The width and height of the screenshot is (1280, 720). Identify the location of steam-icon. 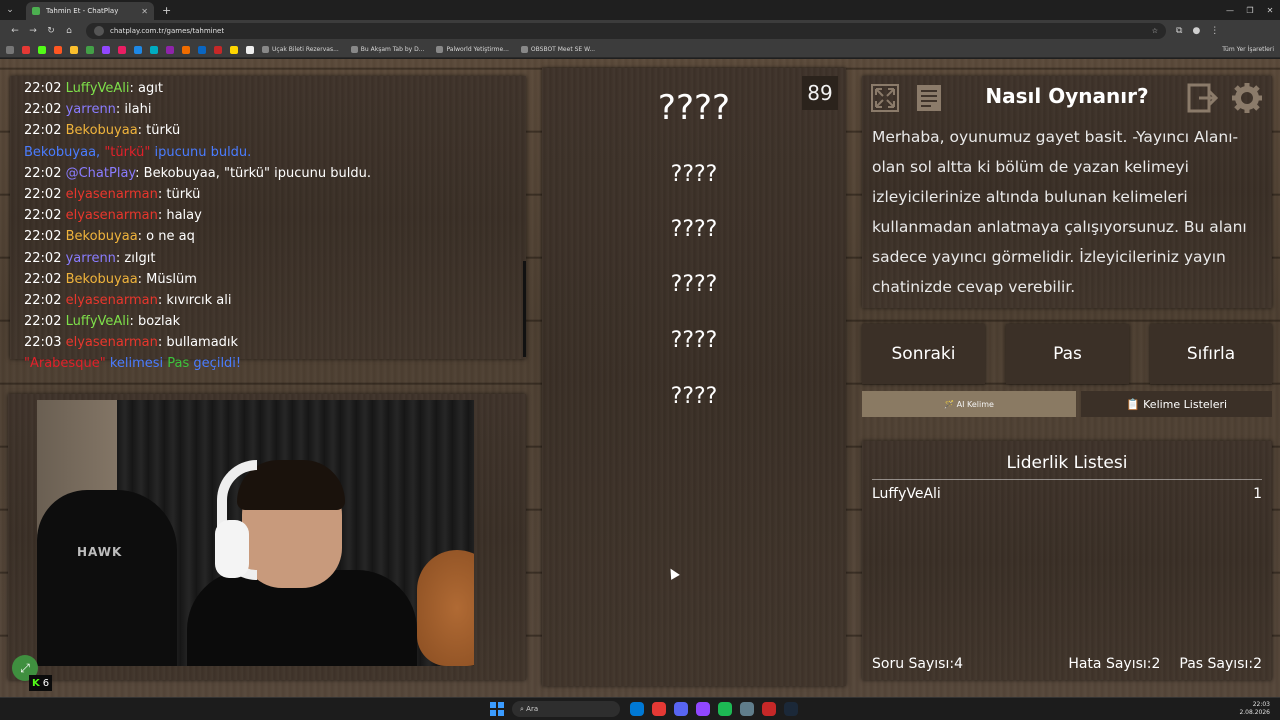
(791, 709).